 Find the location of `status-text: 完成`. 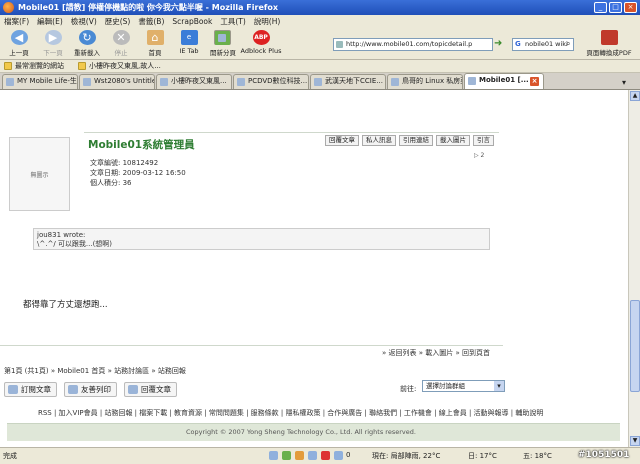

status-text: 完成 is located at coordinates (10, 456).